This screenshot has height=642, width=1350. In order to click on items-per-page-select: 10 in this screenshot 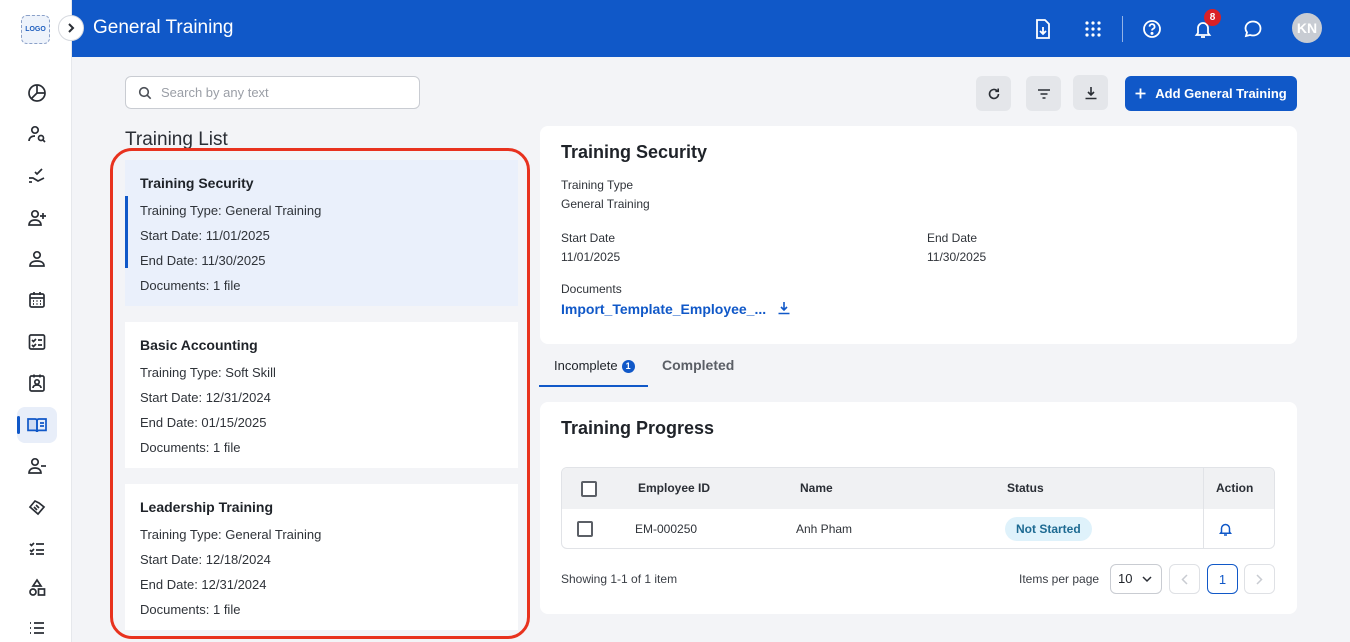, I will do `click(1136, 579)`.